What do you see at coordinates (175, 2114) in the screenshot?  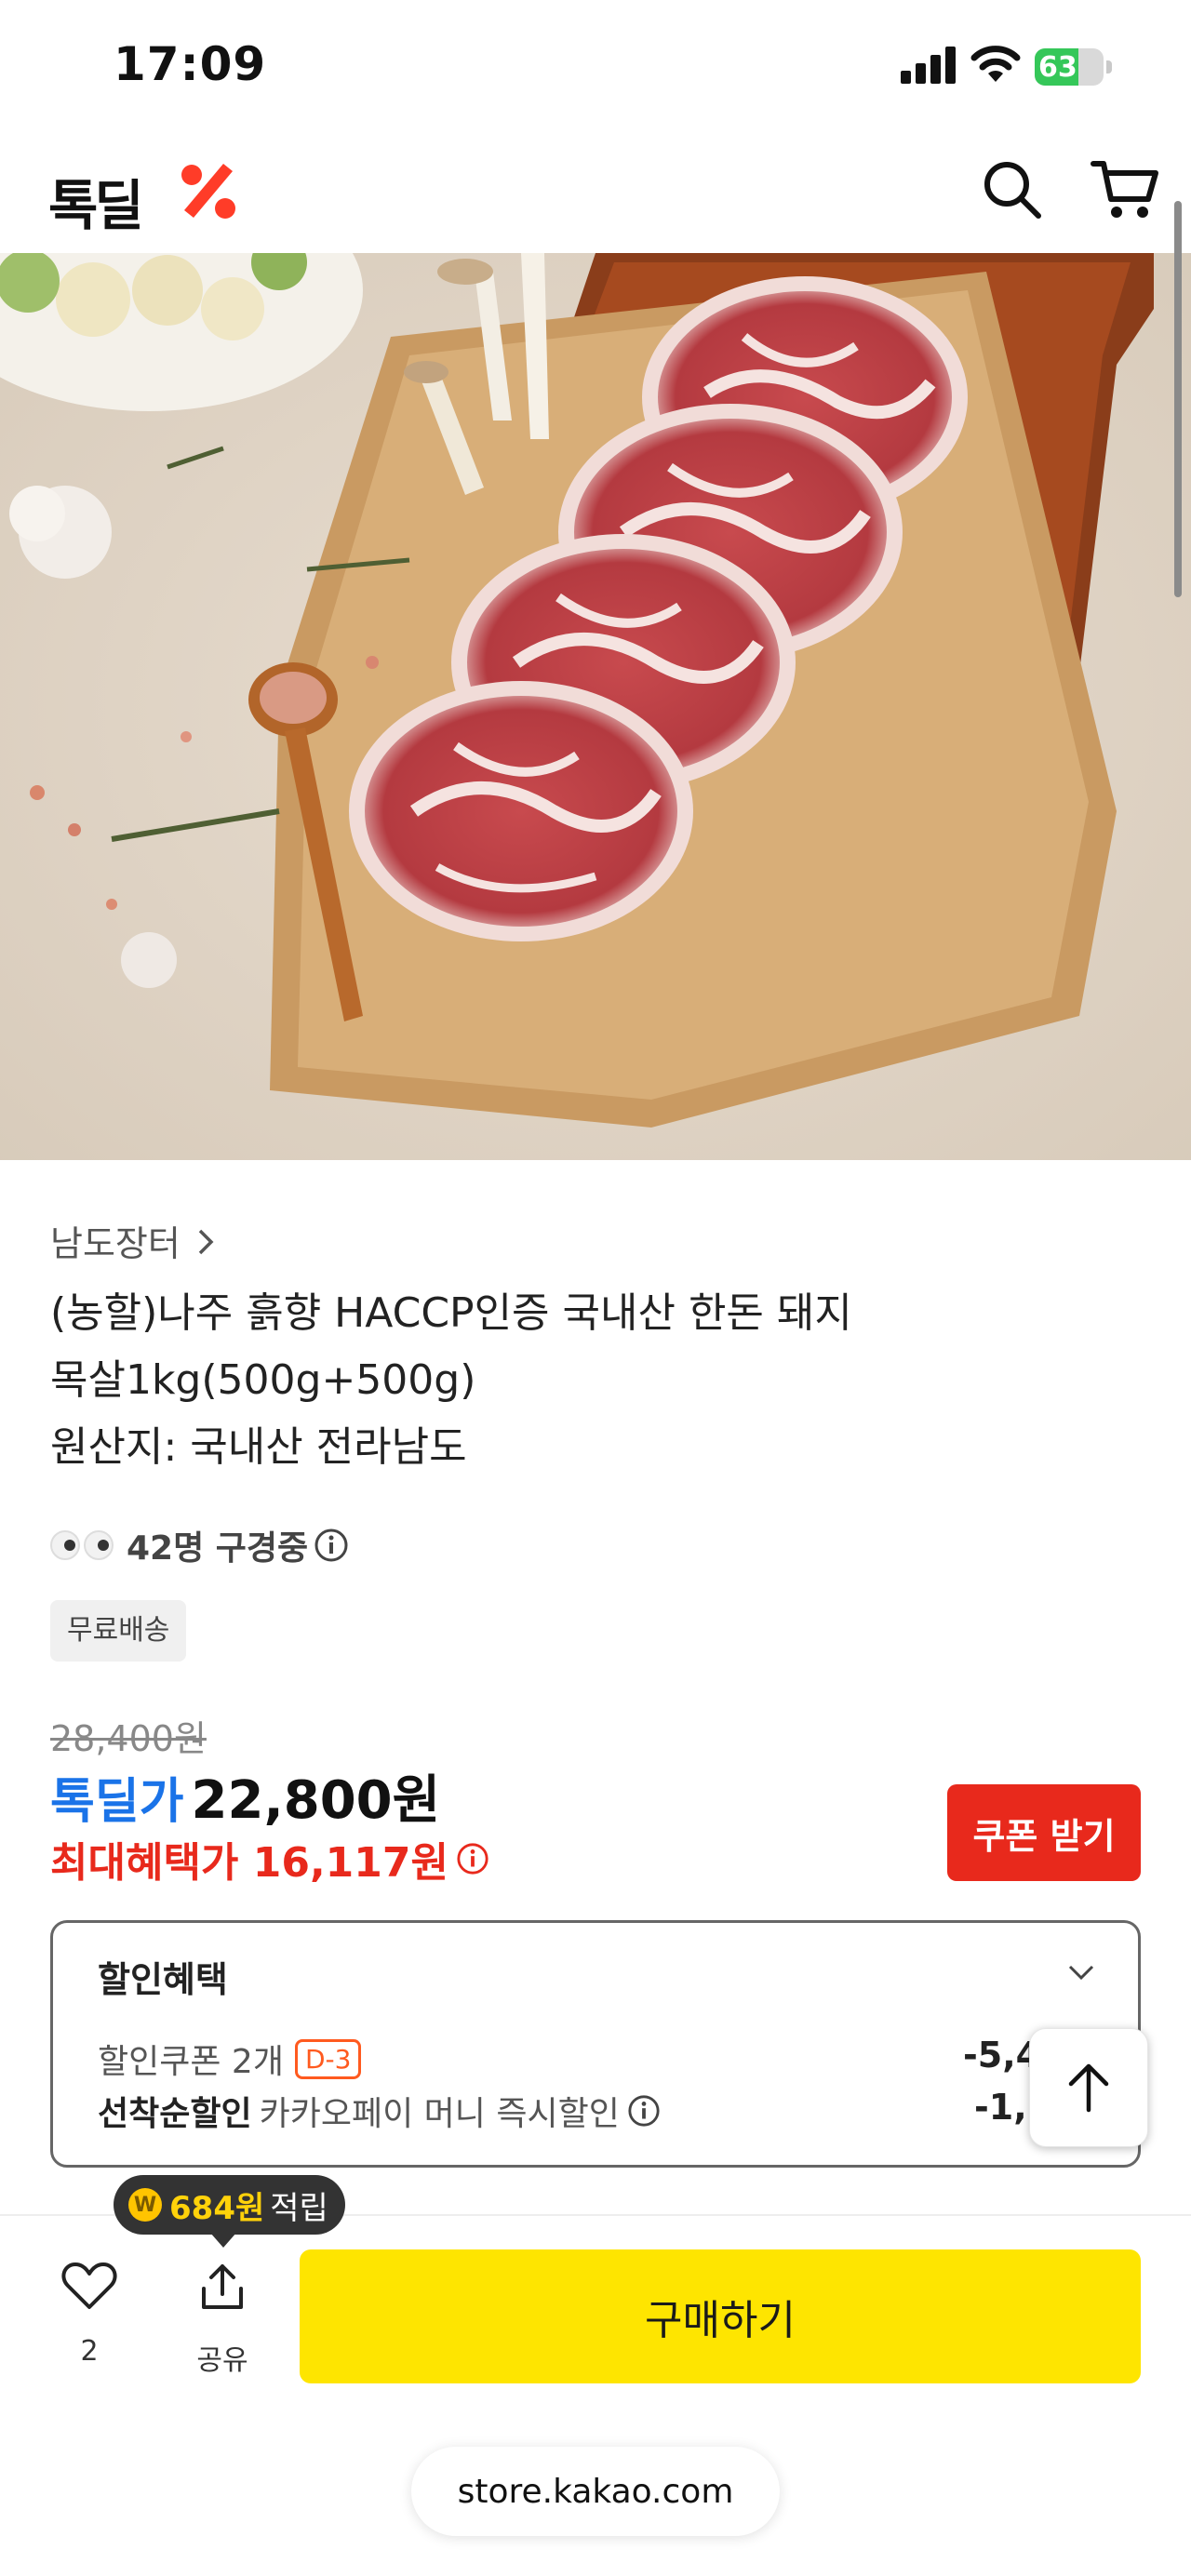 I see `firstcome-label: 선착순할인` at bounding box center [175, 2114].